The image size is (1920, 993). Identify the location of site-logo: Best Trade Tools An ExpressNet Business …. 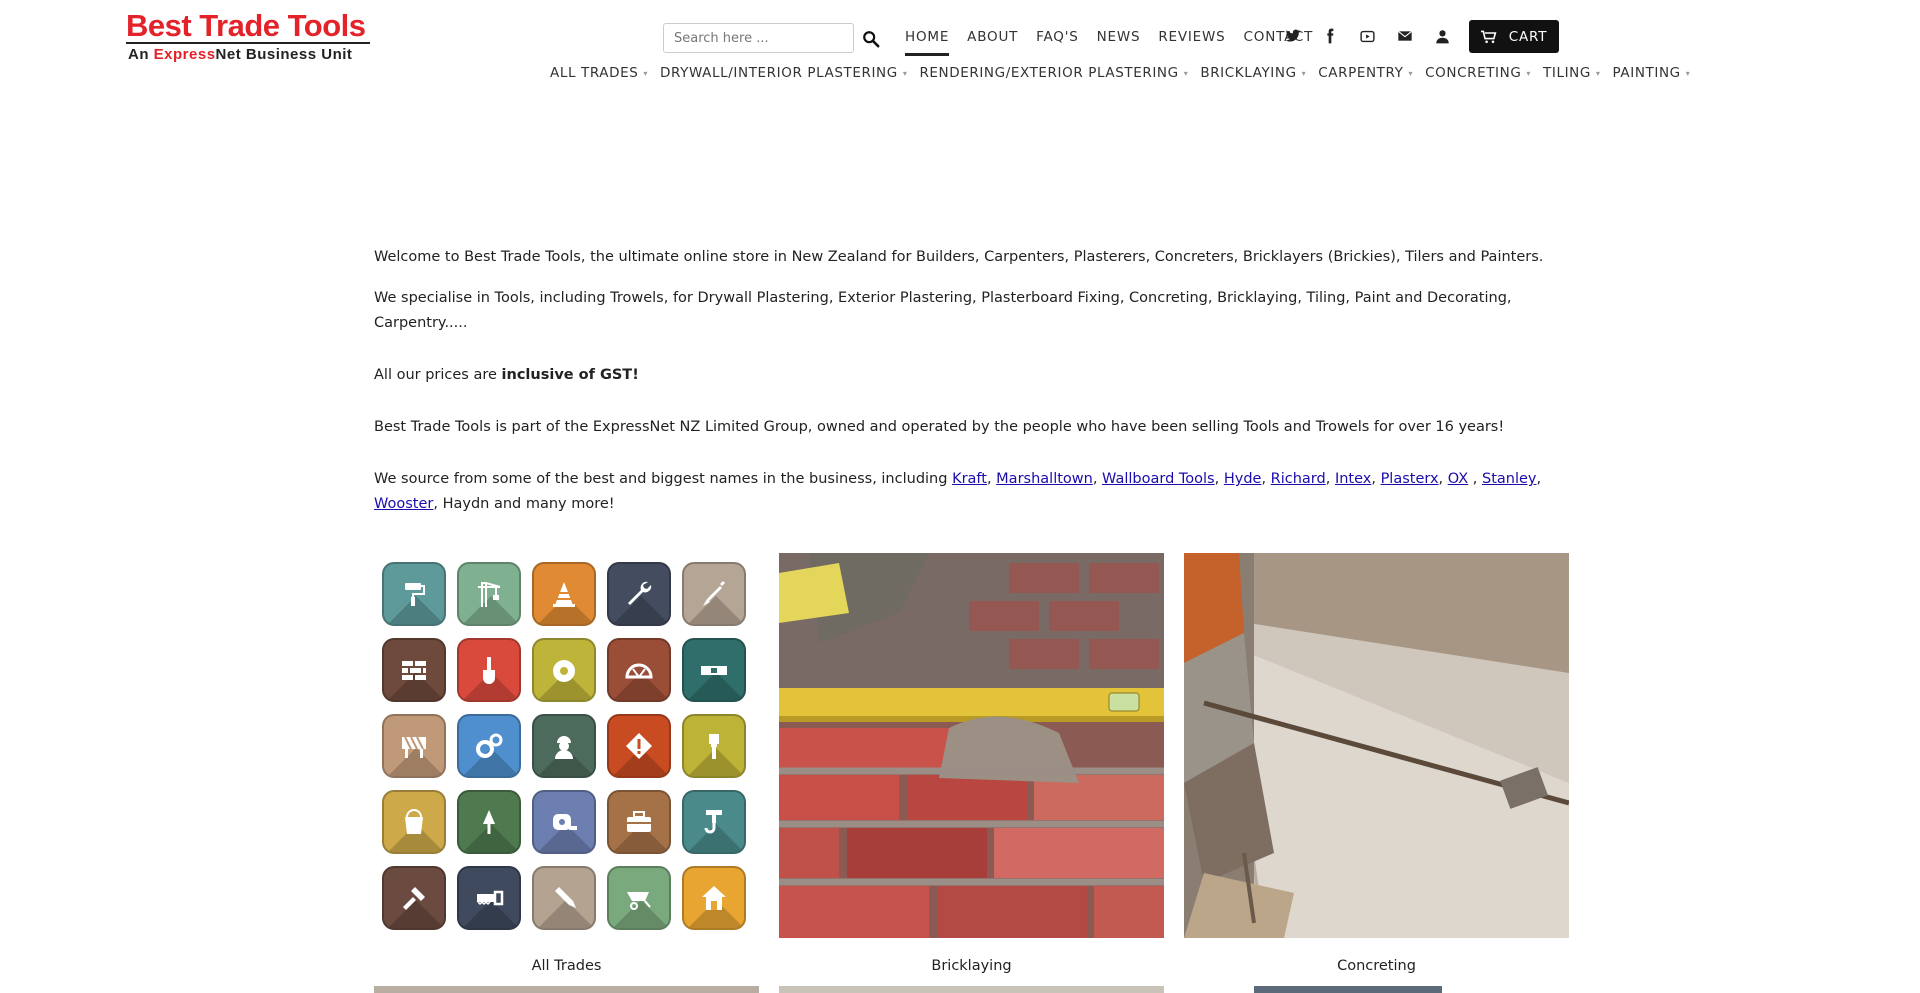
(248, 37).